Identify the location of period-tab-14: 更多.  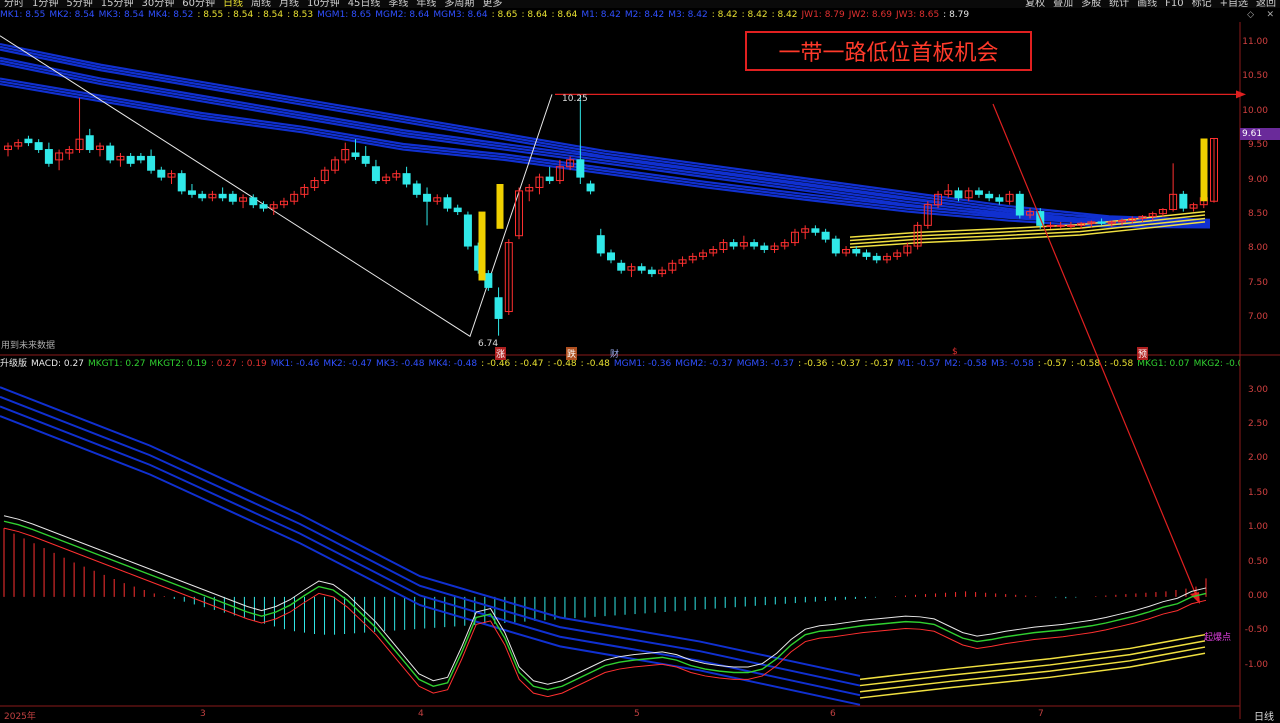
(492, 4).